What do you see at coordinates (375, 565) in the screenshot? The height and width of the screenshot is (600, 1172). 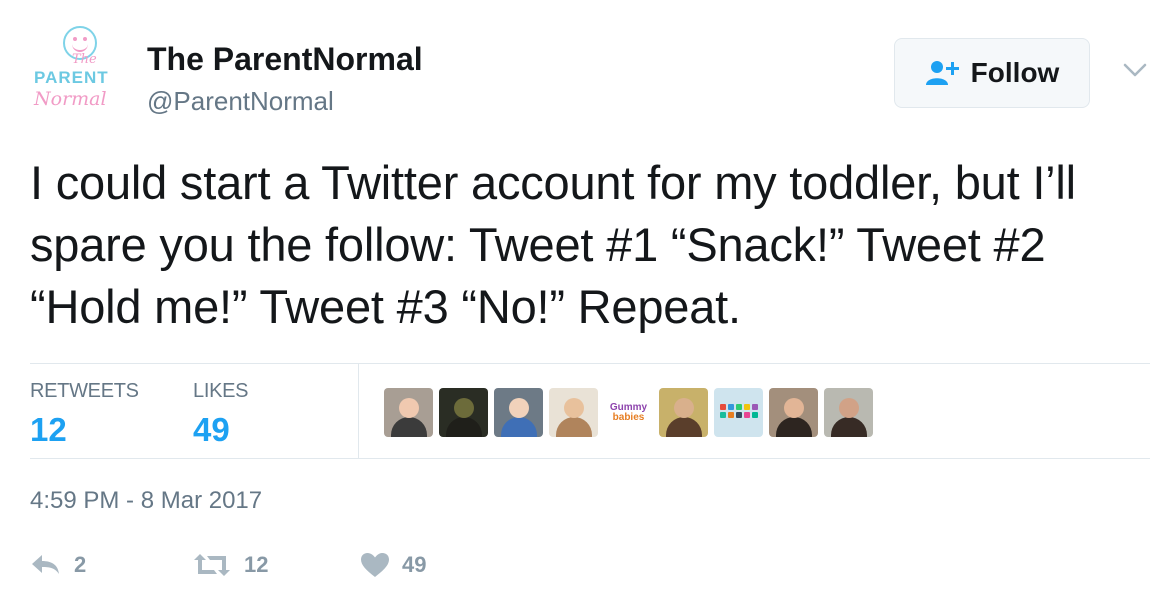 I see `heart-icon` at bounding box center [375, 565].